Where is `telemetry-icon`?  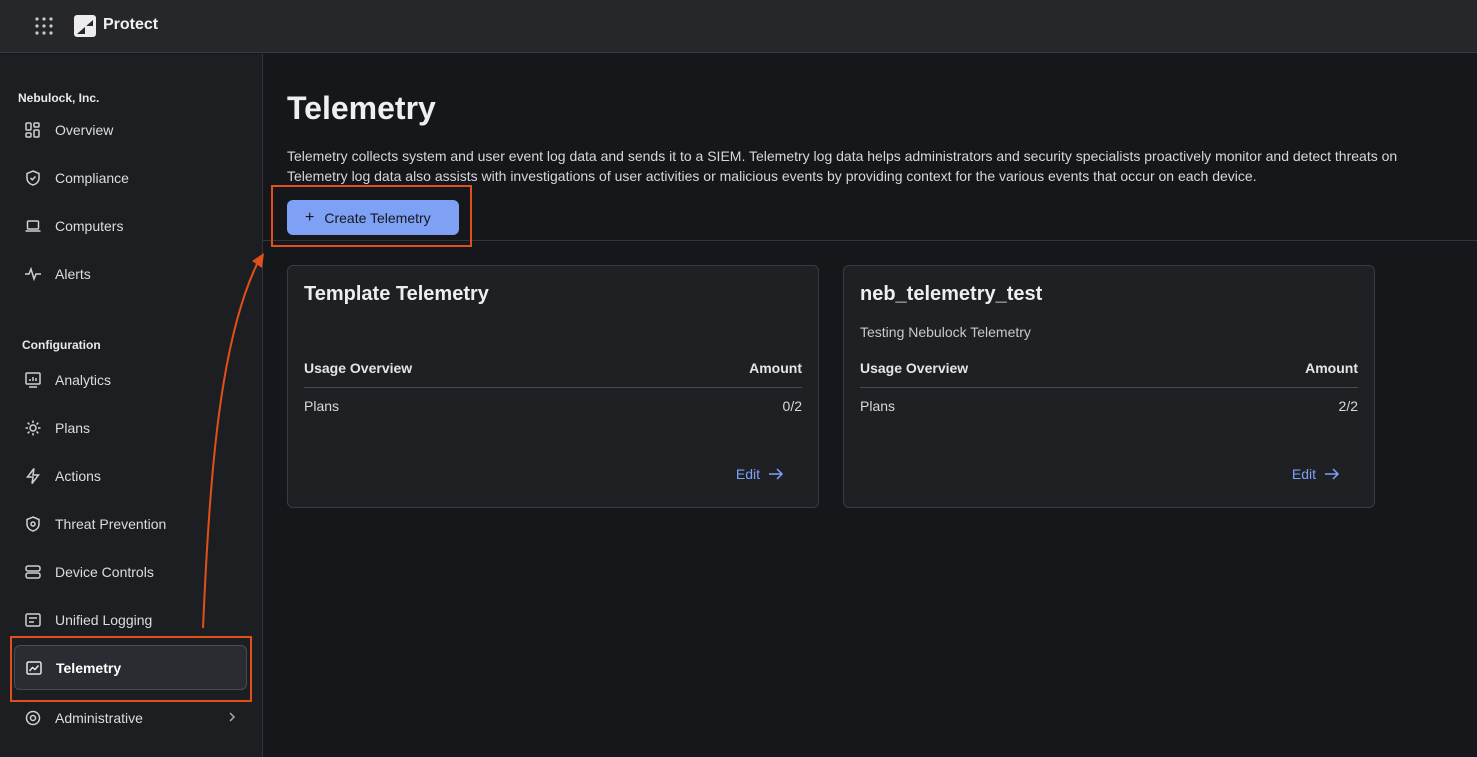
telemetry-icon is located at coordinates (34, 668).